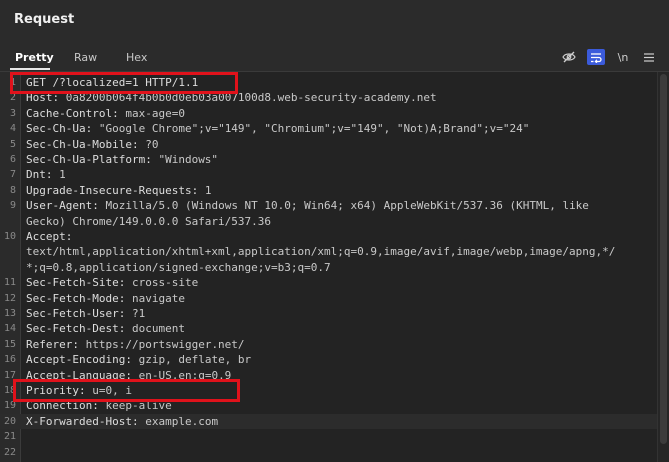 This screenshot has width=669, height=462. I want to click on line-number: 17, so click(9, 375).